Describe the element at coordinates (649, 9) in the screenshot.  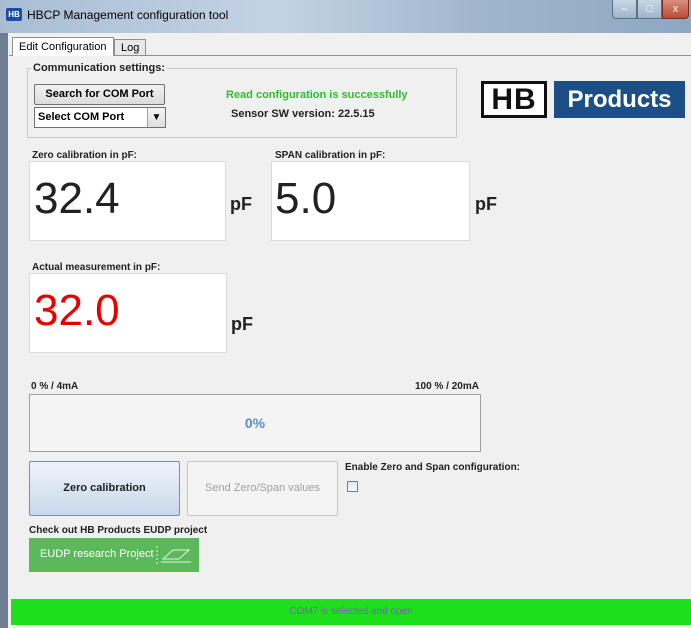
I see `maximize-button: □` at that location.